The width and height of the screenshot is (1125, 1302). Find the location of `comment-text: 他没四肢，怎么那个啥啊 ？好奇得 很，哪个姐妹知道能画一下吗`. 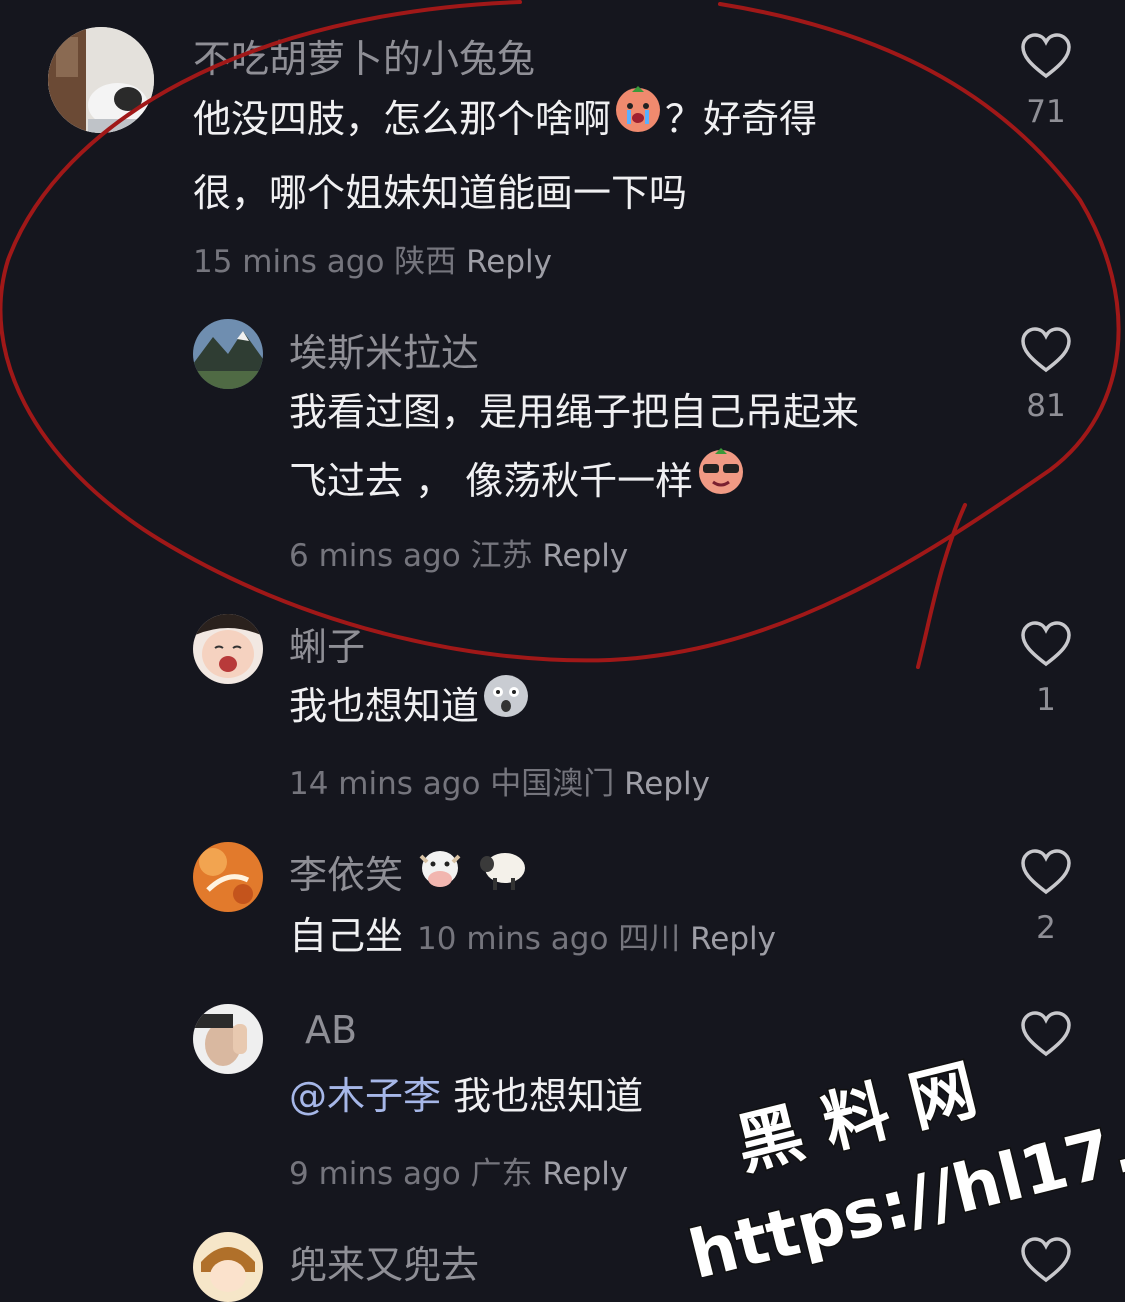

comment-text: 他没四肢，怎么那个啥啊 ？好奇得 很，哪个姐妹知道能画一下吗 is located at coordinates (505, 155).